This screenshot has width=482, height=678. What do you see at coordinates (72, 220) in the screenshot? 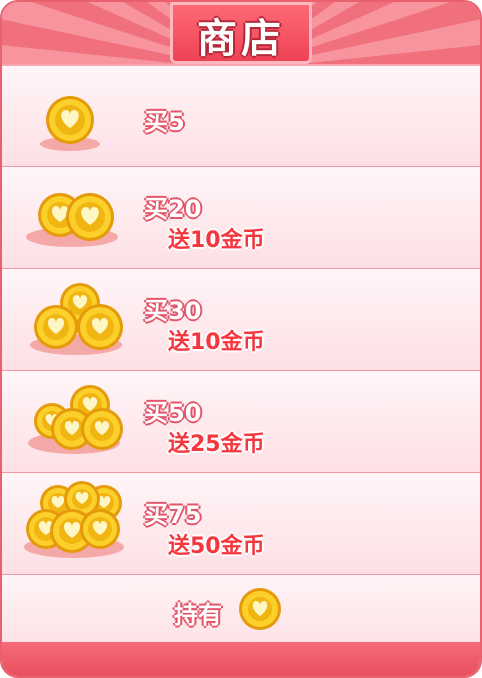
I see `coin-stack-icon` at bounding box center [72, 220].